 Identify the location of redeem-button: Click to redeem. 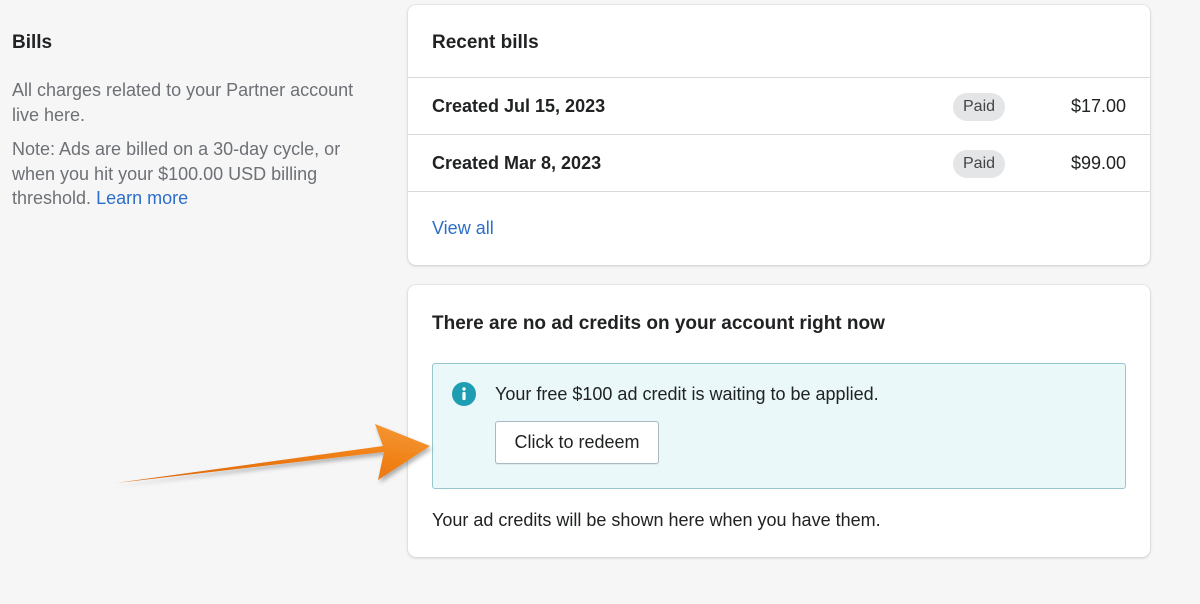
(577, 442).